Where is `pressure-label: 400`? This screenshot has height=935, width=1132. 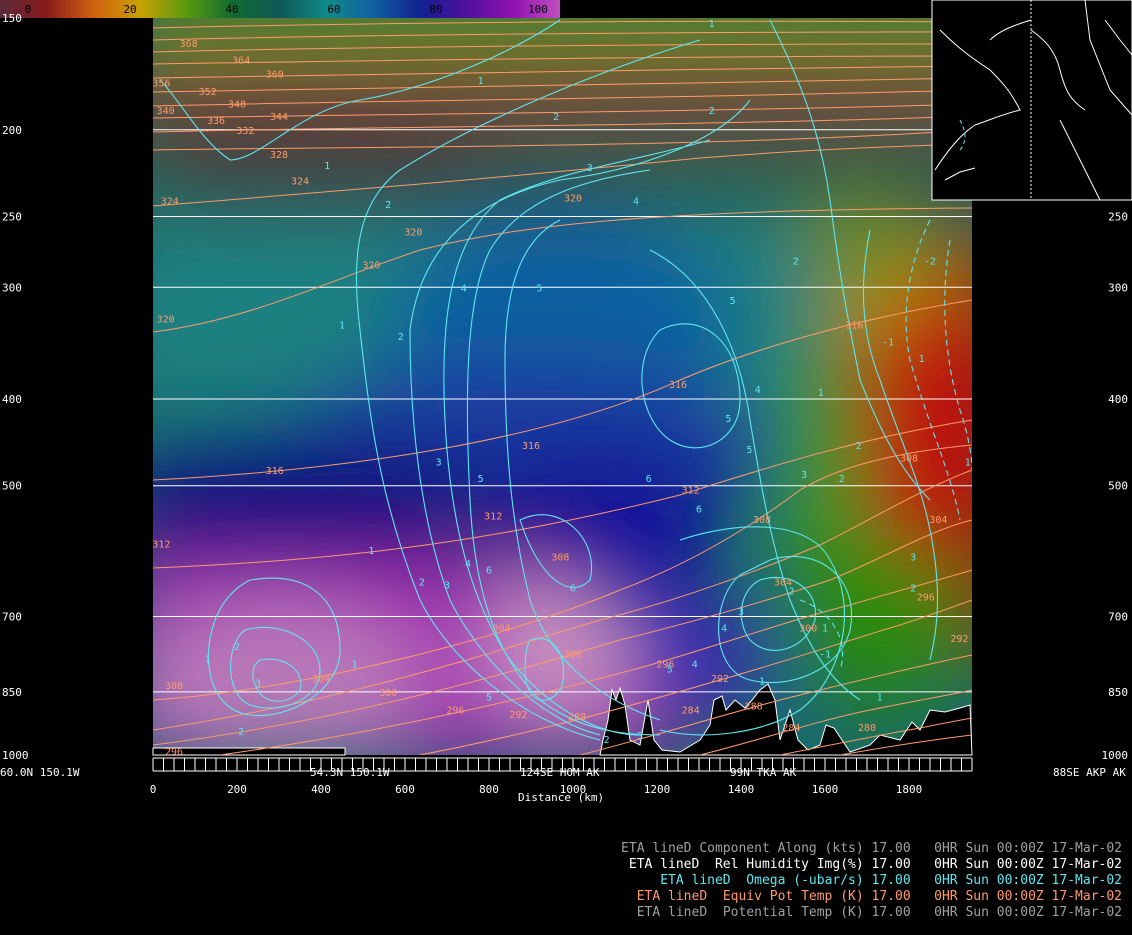 pressure-label: 400 is located at coordinates (12, 399).